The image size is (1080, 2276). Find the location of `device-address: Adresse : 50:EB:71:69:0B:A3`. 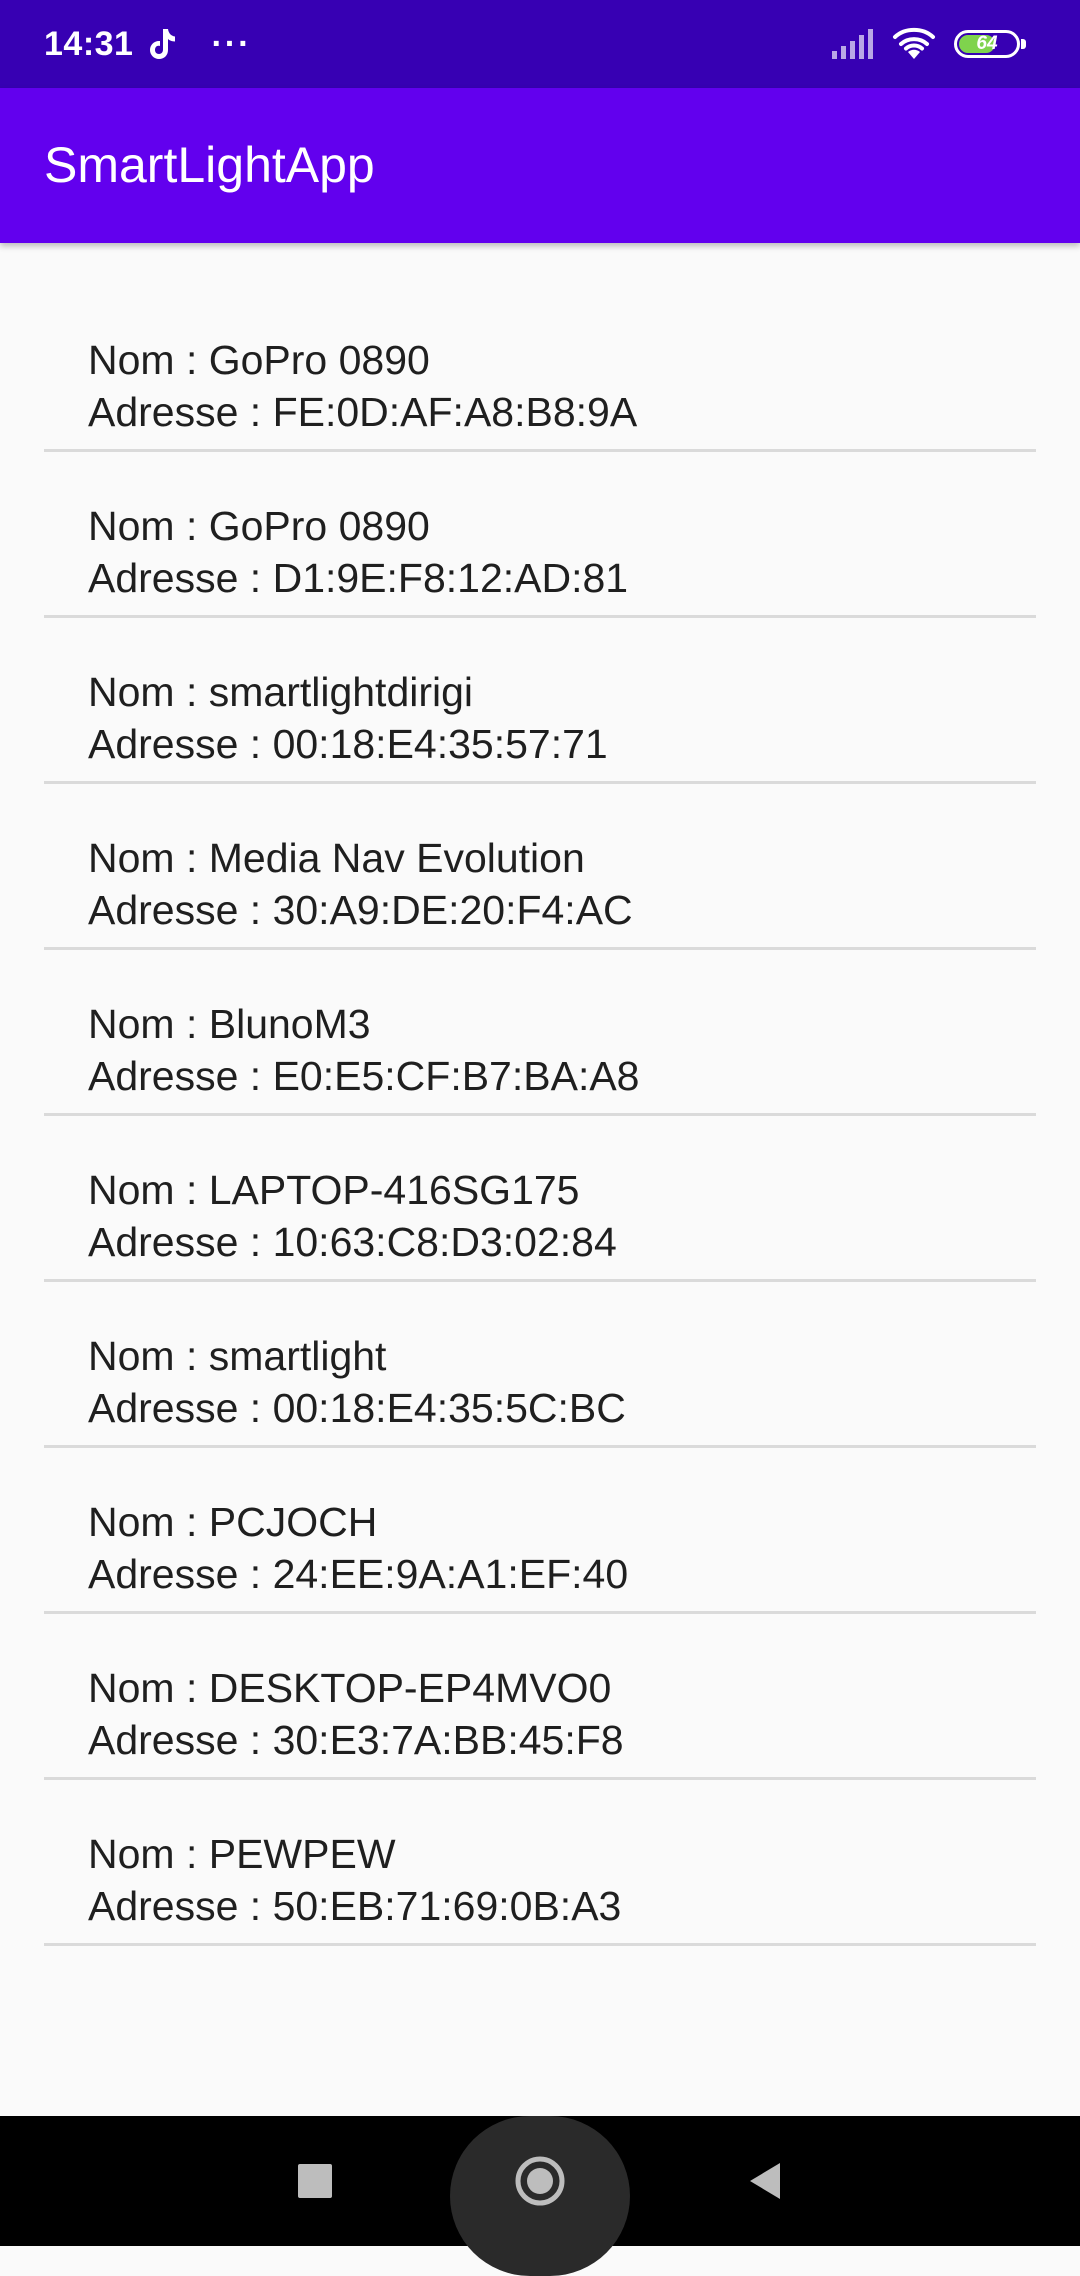

device-address: Adresse : 50:EB:71:69:0B:A3 is located at coordinates (355, 1906).